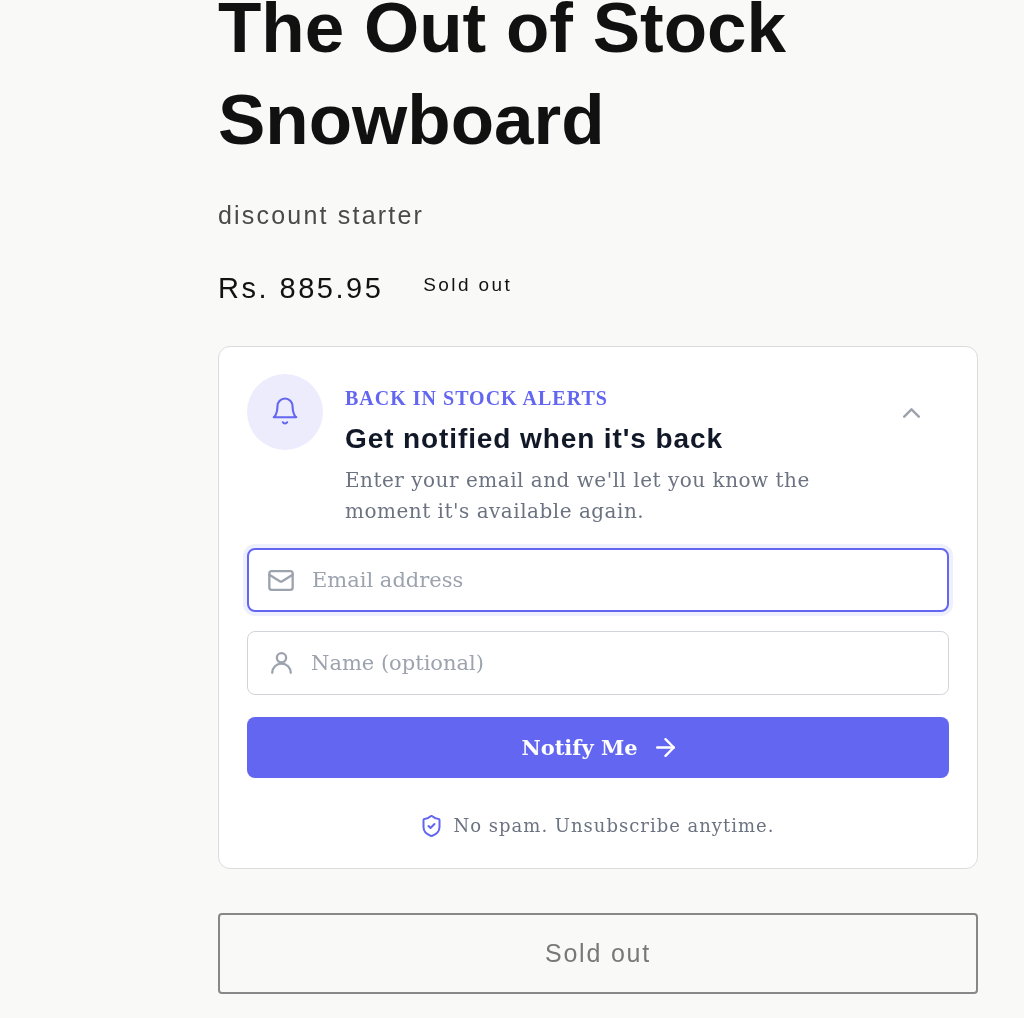  I want to click on product-price: Rs. 885.95, so click(301, 288).